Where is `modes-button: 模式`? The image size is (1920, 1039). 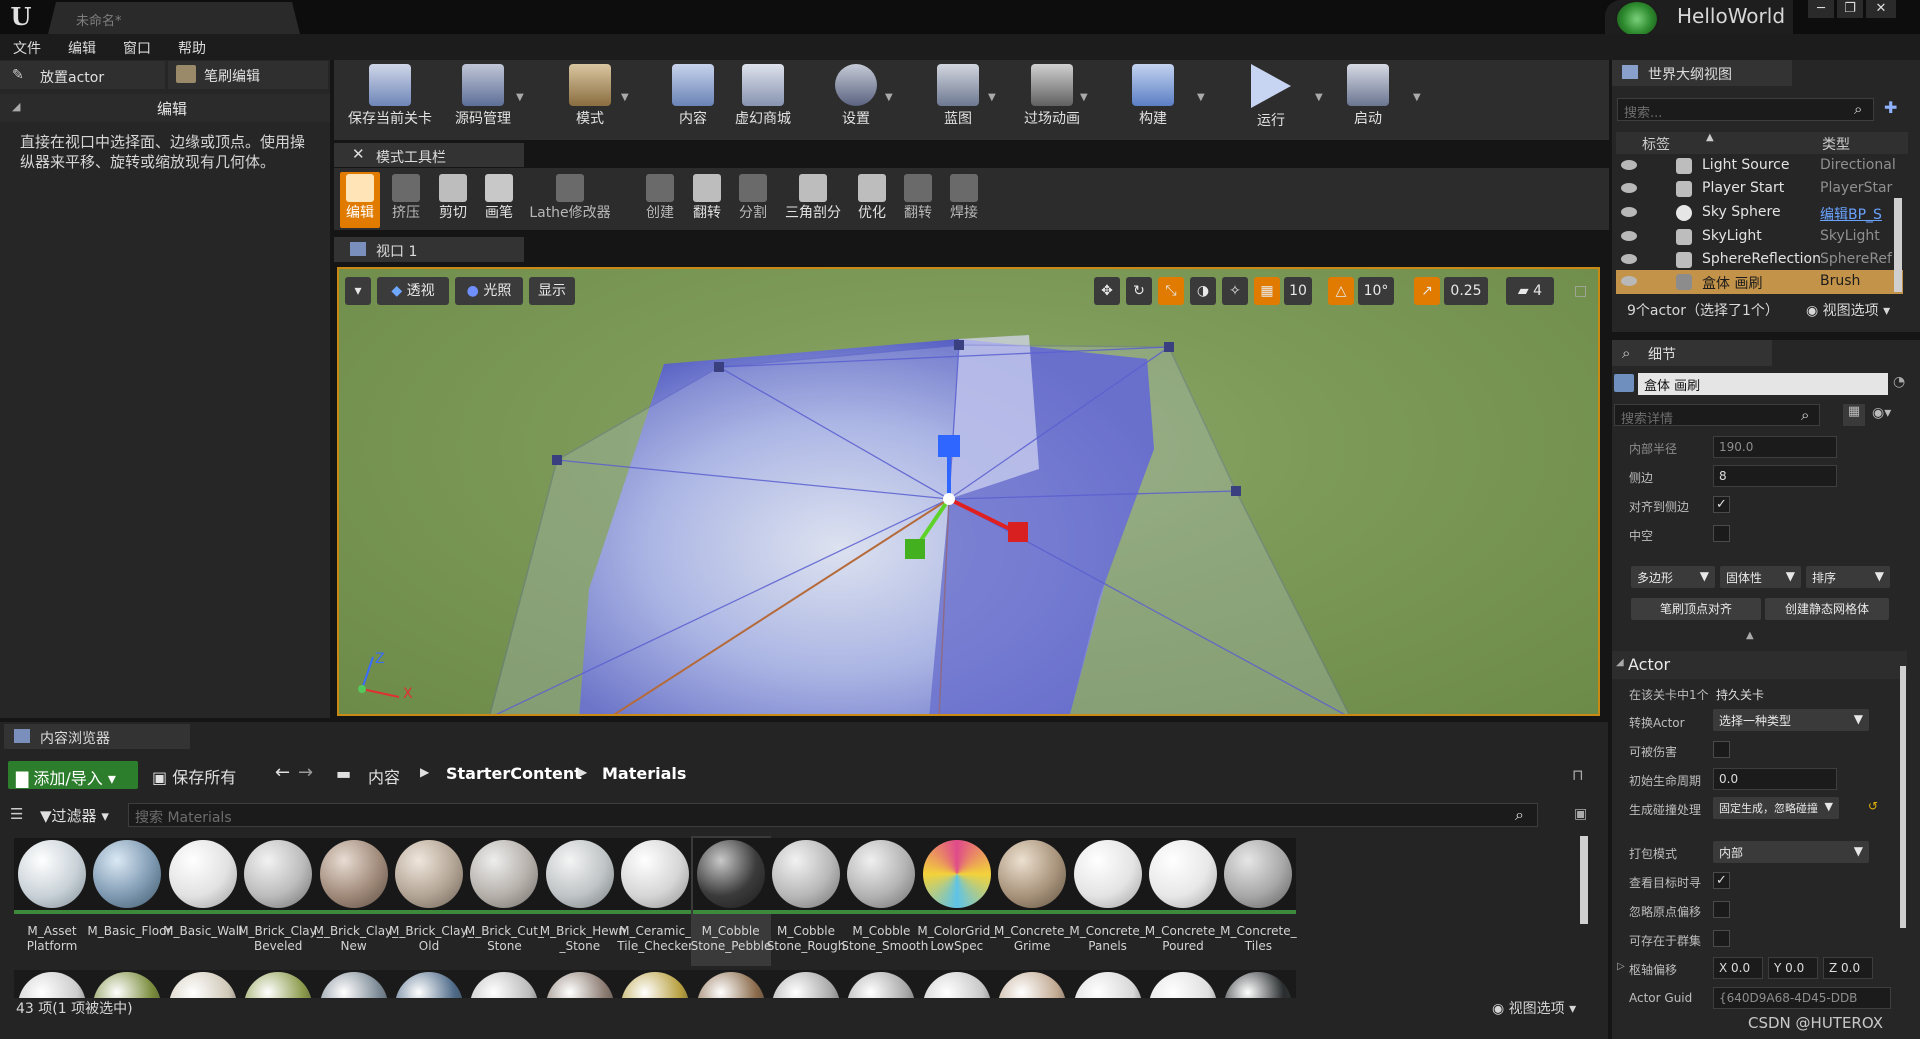 modes-button: 模式 is located at coordinates (590, 99).